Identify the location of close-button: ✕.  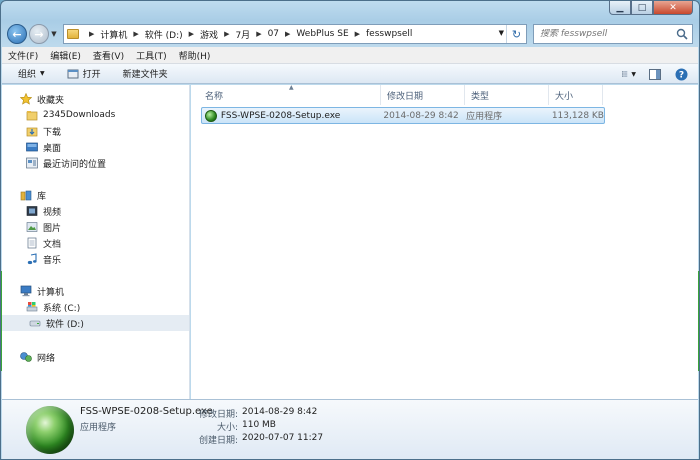
(673, 8).